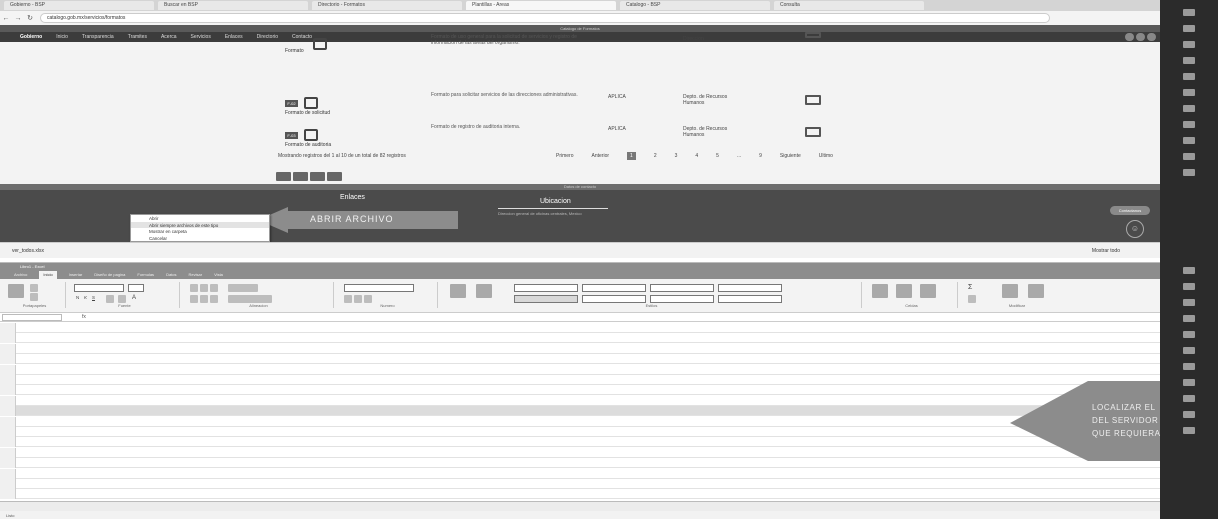 The height and width of the screenshot is (519, 1218). What do you see at coordinates (717, 156) in the screenshot?
I see `pager-page-5: 5` at bounding box center [717, 156].